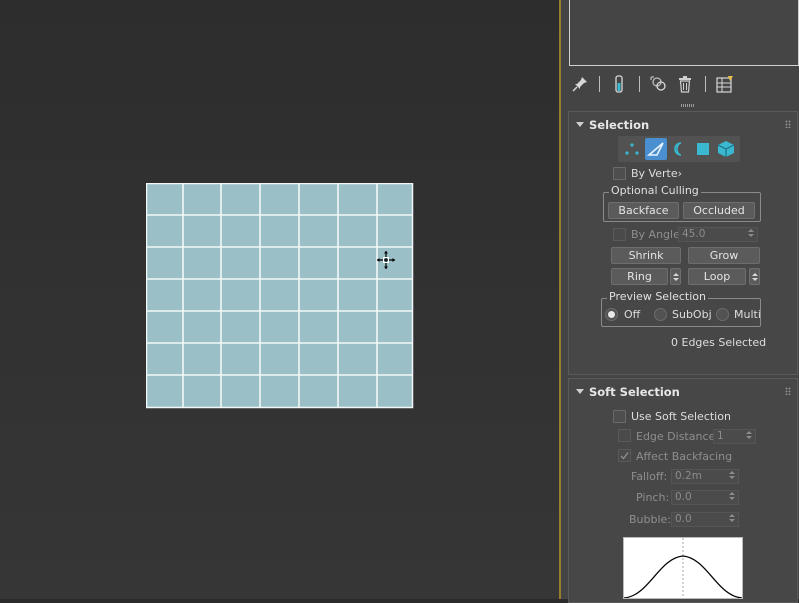  Describe the element at coordinates (660, 314) in the screenshot. I see `preview-subobj-radio` at that location.